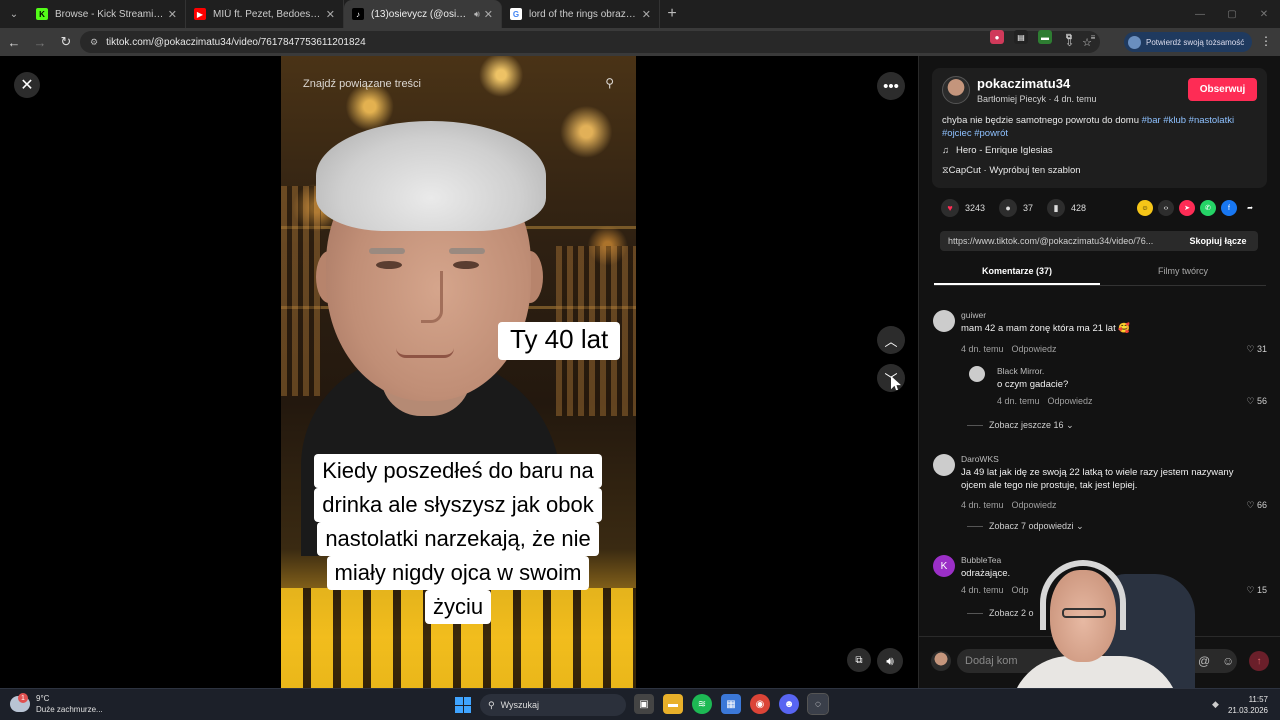  I want to click on spotify-icon: ≋, so click(702, 704).